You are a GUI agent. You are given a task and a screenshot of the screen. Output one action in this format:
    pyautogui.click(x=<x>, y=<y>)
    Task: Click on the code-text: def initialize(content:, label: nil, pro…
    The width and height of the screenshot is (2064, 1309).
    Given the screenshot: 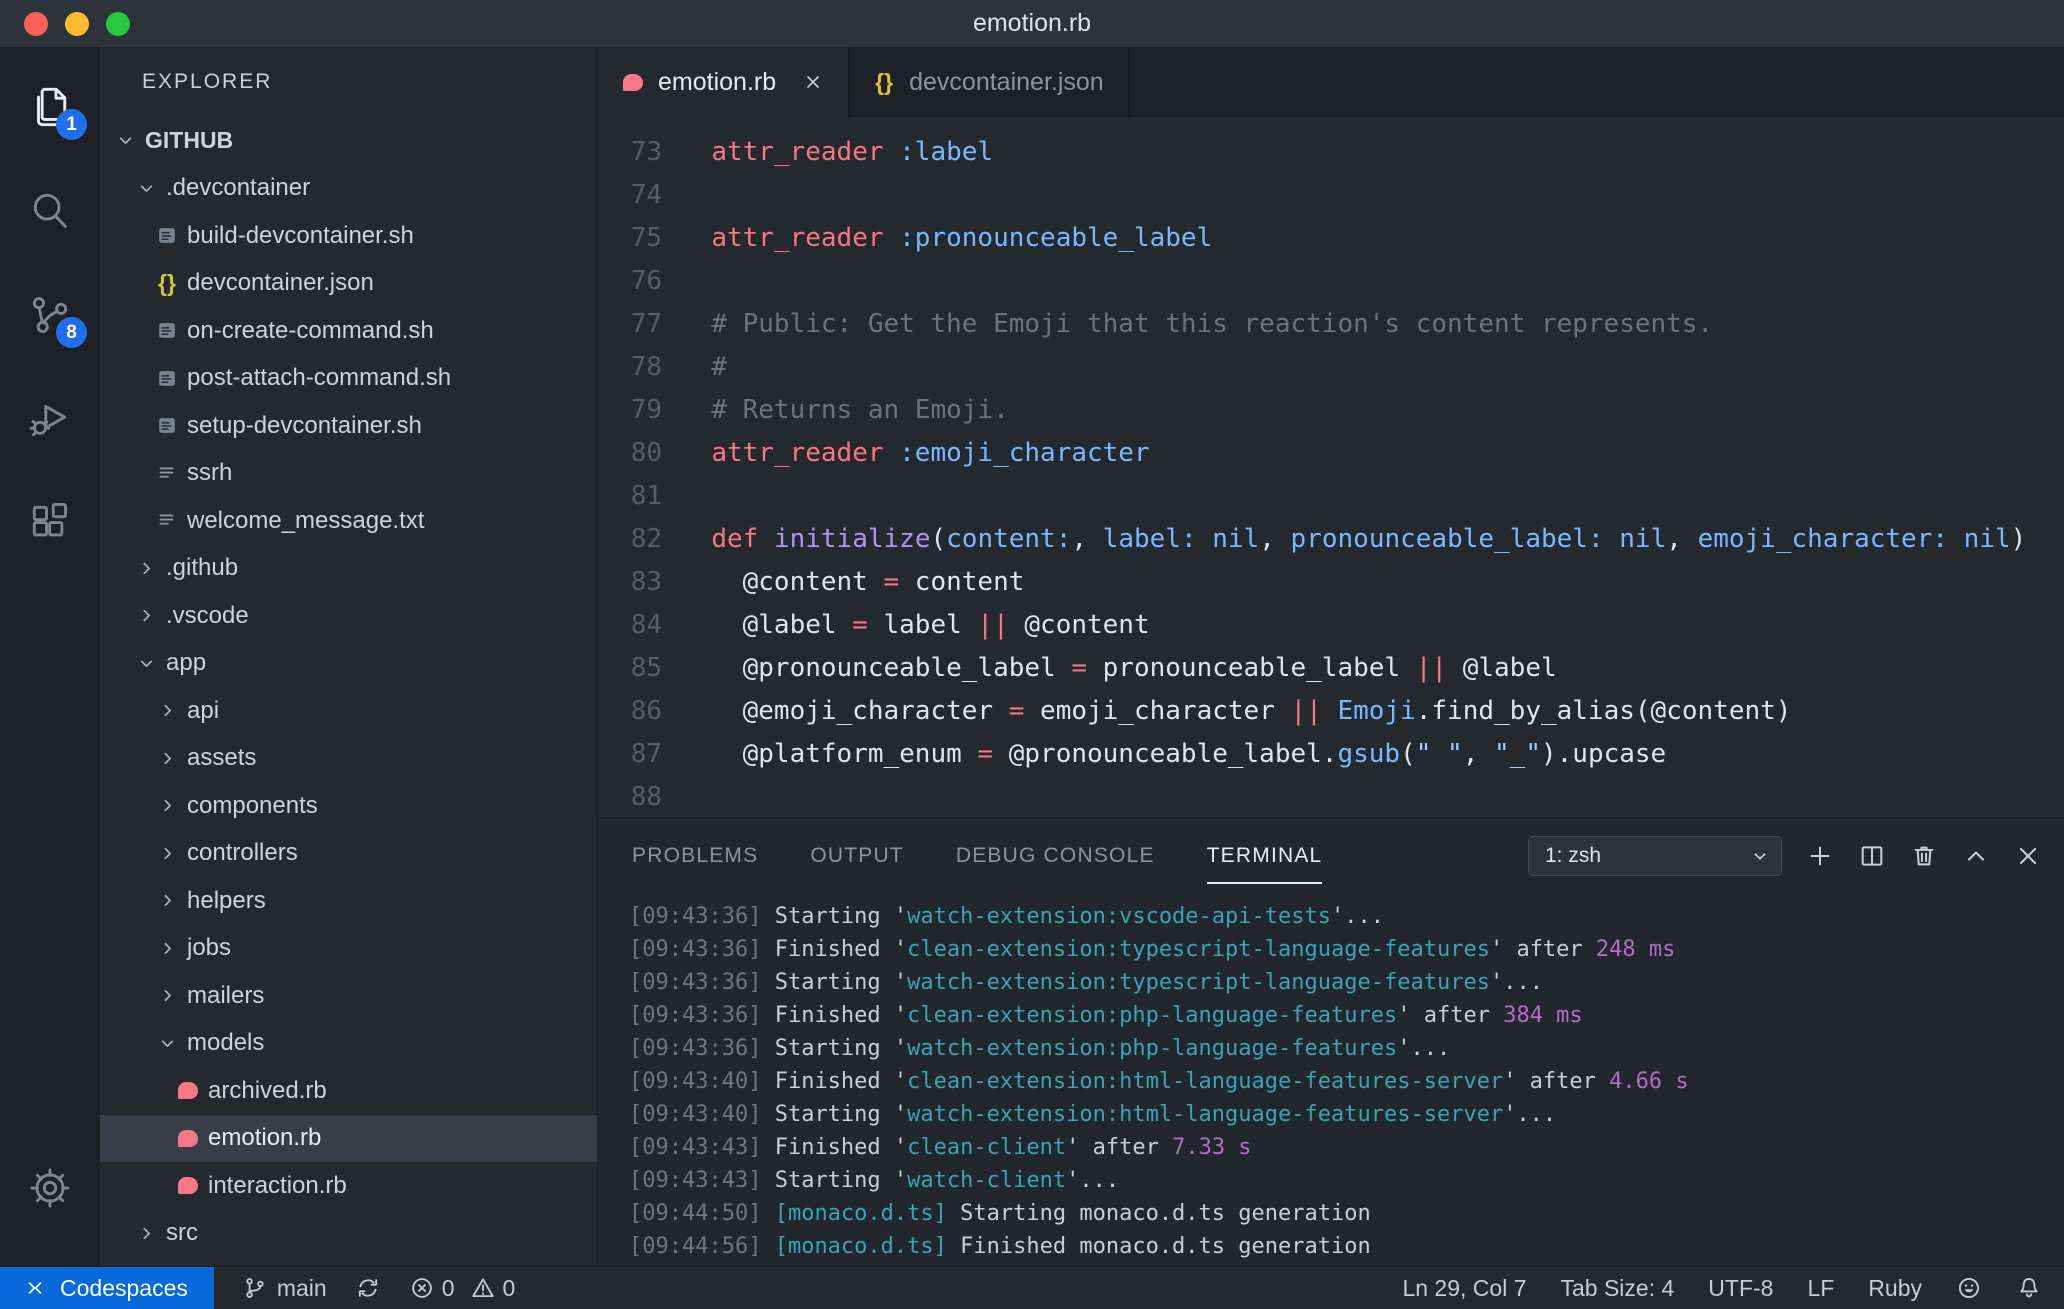 What is the action you would take?
    pyautogui.click(x=1369, y=539)
    